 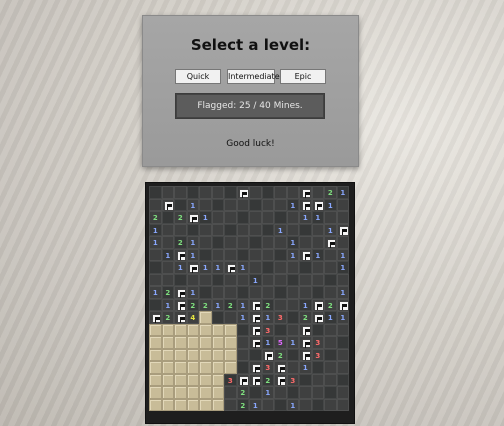 What do you see at coordinates (192, 317) in the screenshot?
I see `number-cell: 4` at bounding box center [192, 317].